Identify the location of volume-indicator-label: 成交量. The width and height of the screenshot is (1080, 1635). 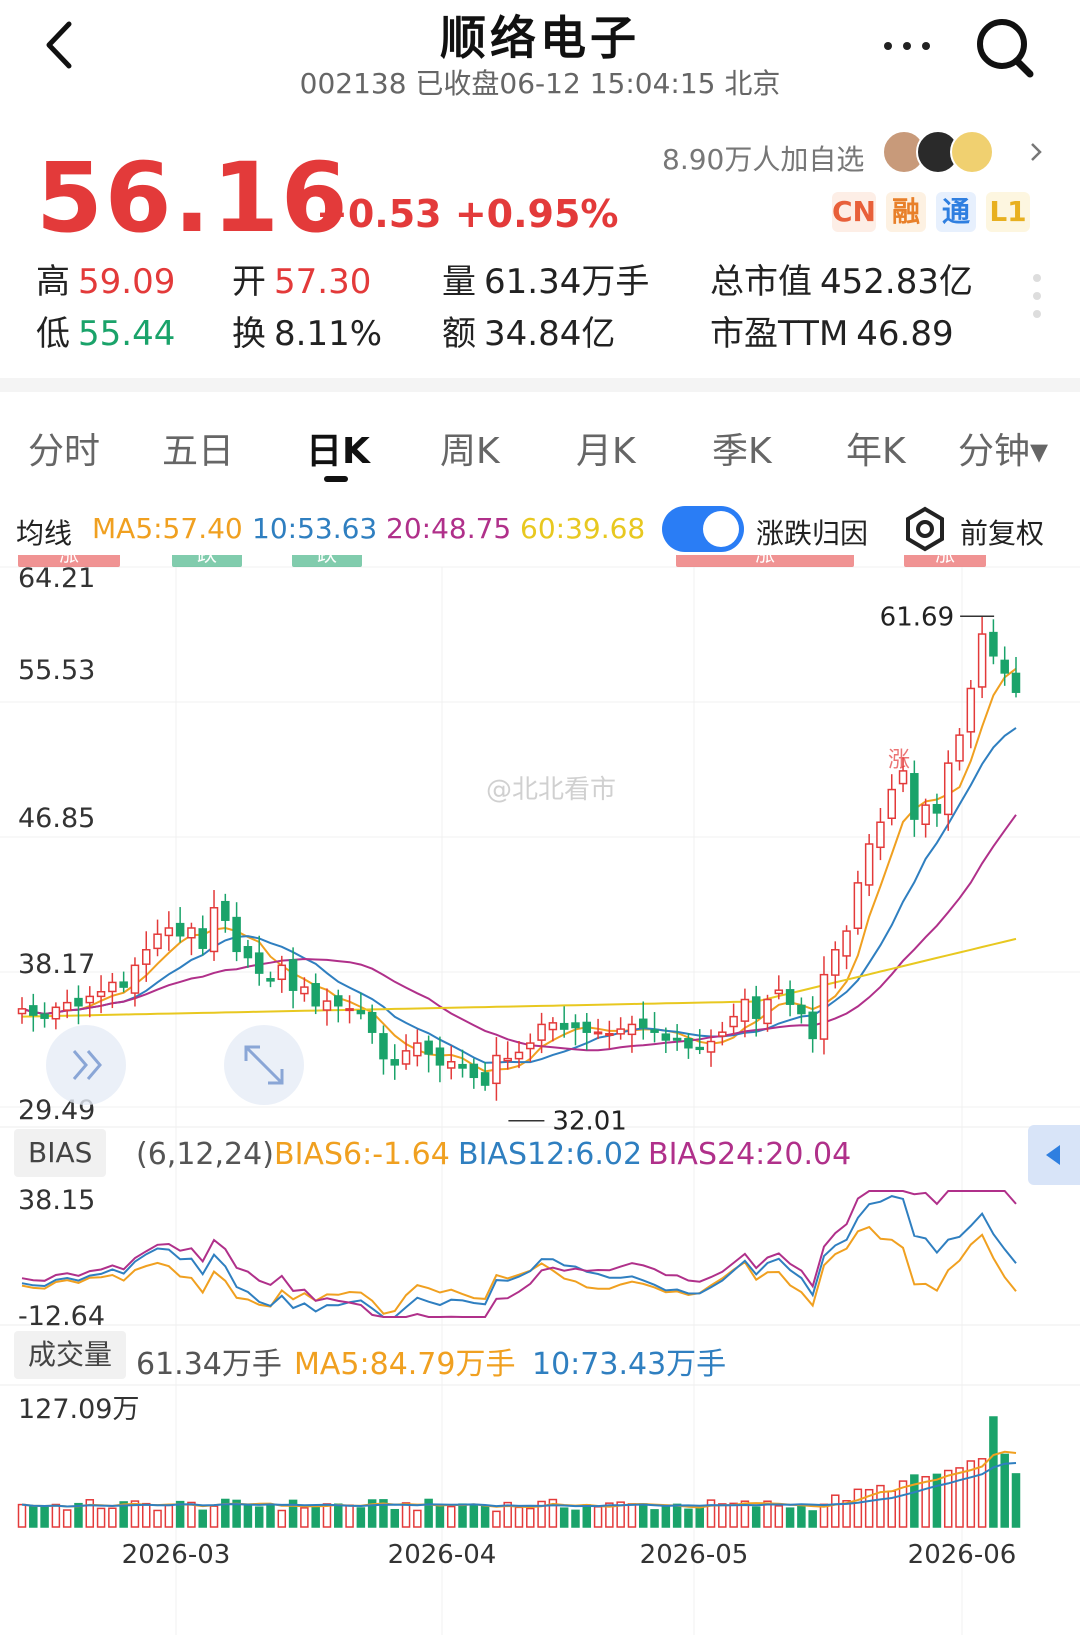
(70, 1355).